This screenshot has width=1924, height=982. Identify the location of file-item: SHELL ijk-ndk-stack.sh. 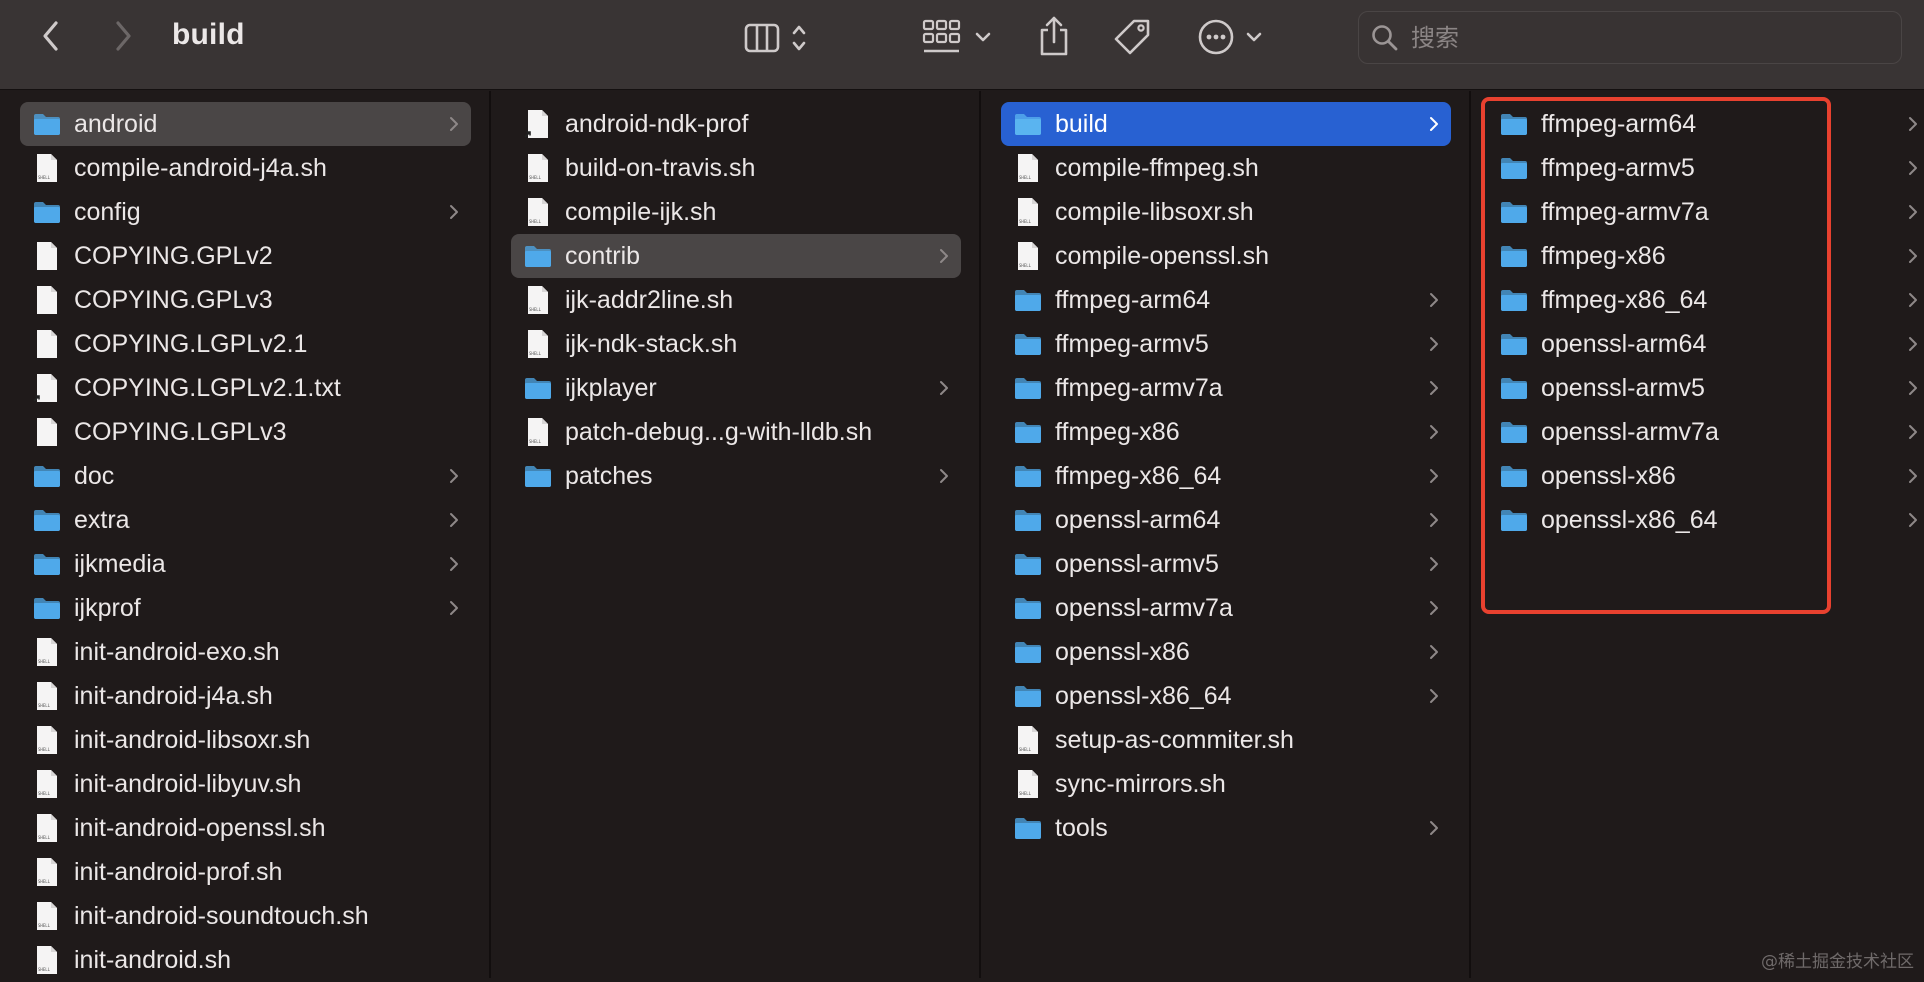
(736, 344).